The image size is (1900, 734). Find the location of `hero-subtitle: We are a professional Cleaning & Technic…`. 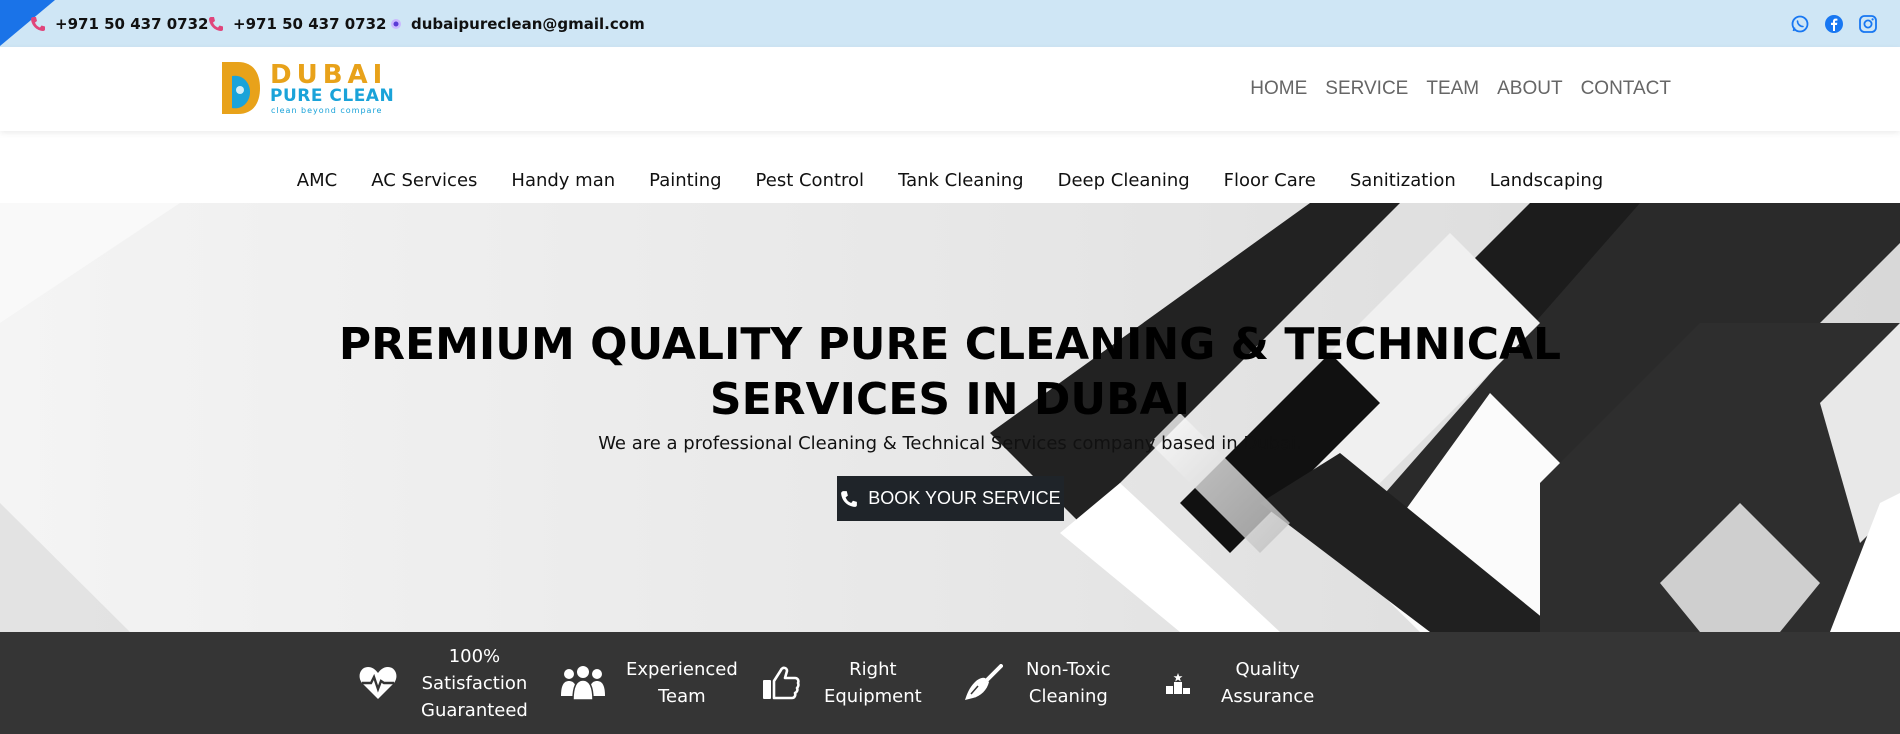

hero-subtitle: We are a professional Cleaning & Technic… is located at coordinates (950, 443).